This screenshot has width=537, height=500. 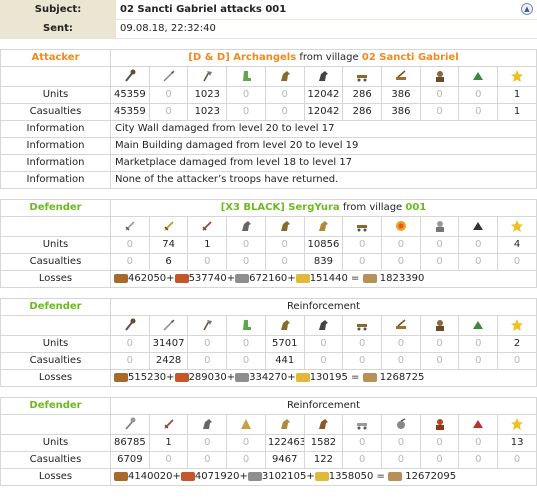 What do you see at coordinates (415, 207) in the screenshot?
I see `defender-village-link: 001` at bounding box center [415, 207].